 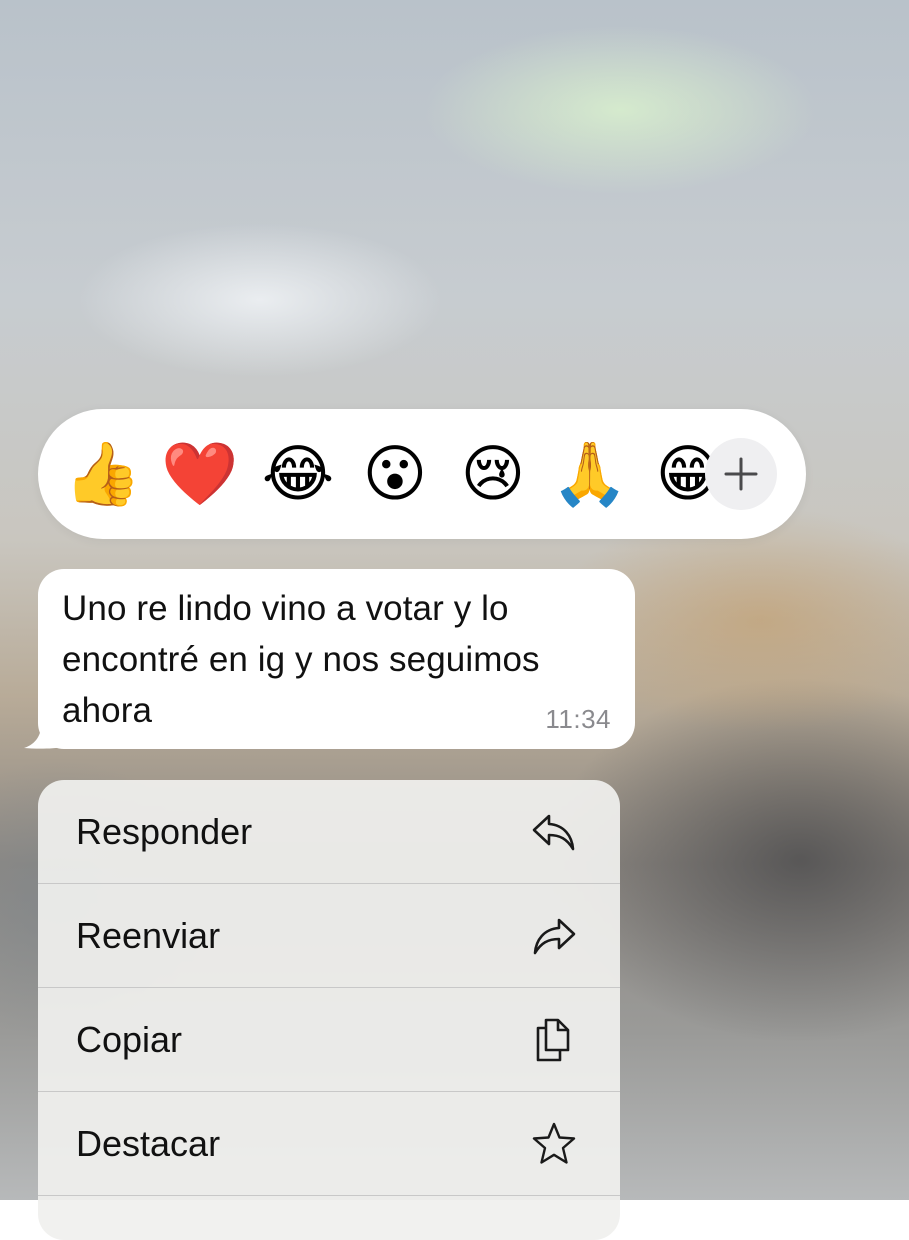 I want to click on menu-item-label: Copiar, so click(x=129, y=1039).